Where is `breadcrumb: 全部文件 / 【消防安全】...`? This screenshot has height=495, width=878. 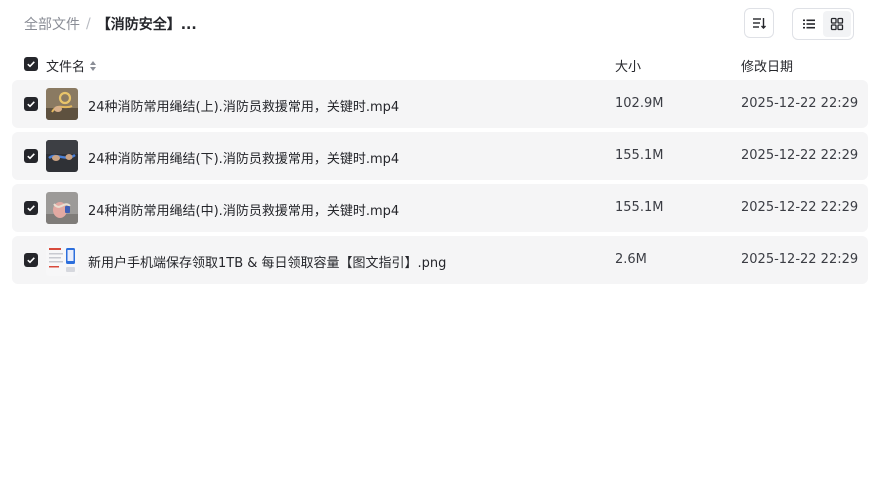 breadcrumb: 全部文件 / 【消防安全】... is located at coordinates (110, 24).